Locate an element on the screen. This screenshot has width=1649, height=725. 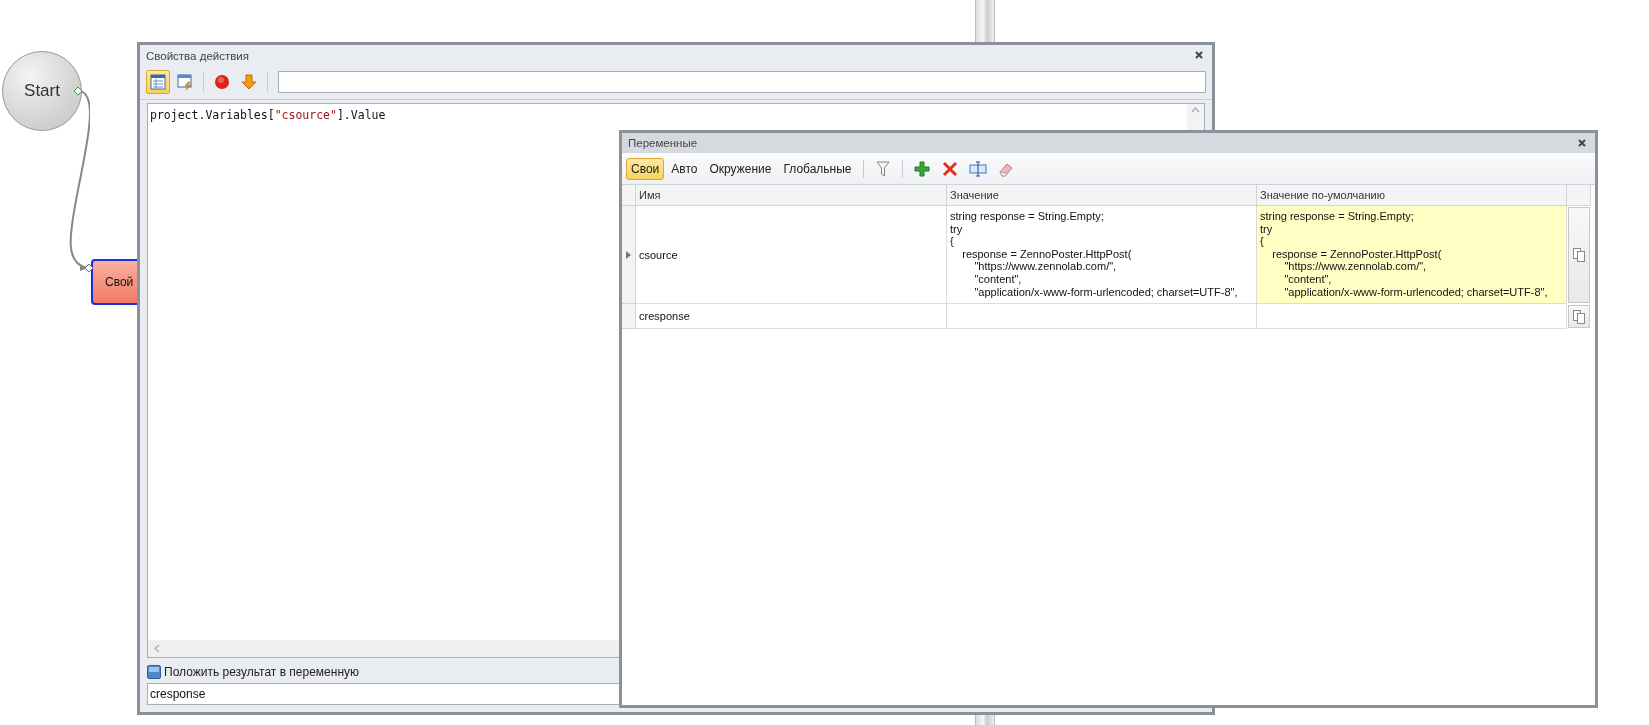
window-title: Свойства действия is located at coordinates (197, 55).